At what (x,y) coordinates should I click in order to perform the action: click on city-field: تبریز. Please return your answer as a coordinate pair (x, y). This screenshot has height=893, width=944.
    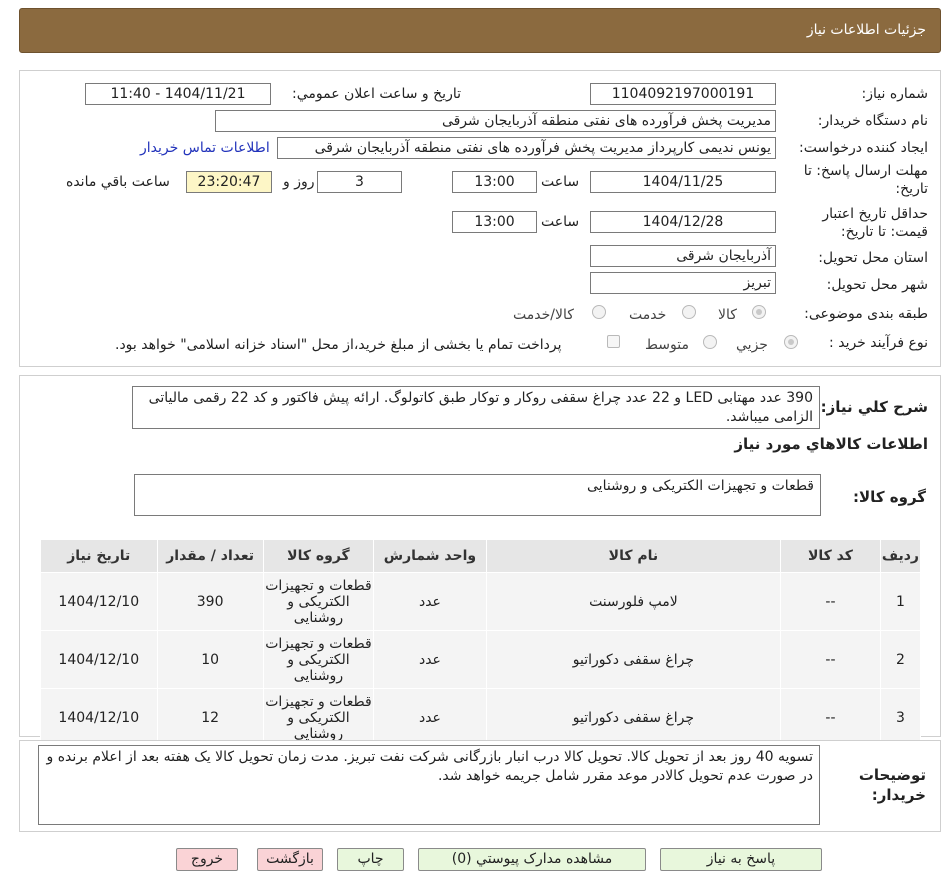
    Looking at the image, I should click on (683, 283).